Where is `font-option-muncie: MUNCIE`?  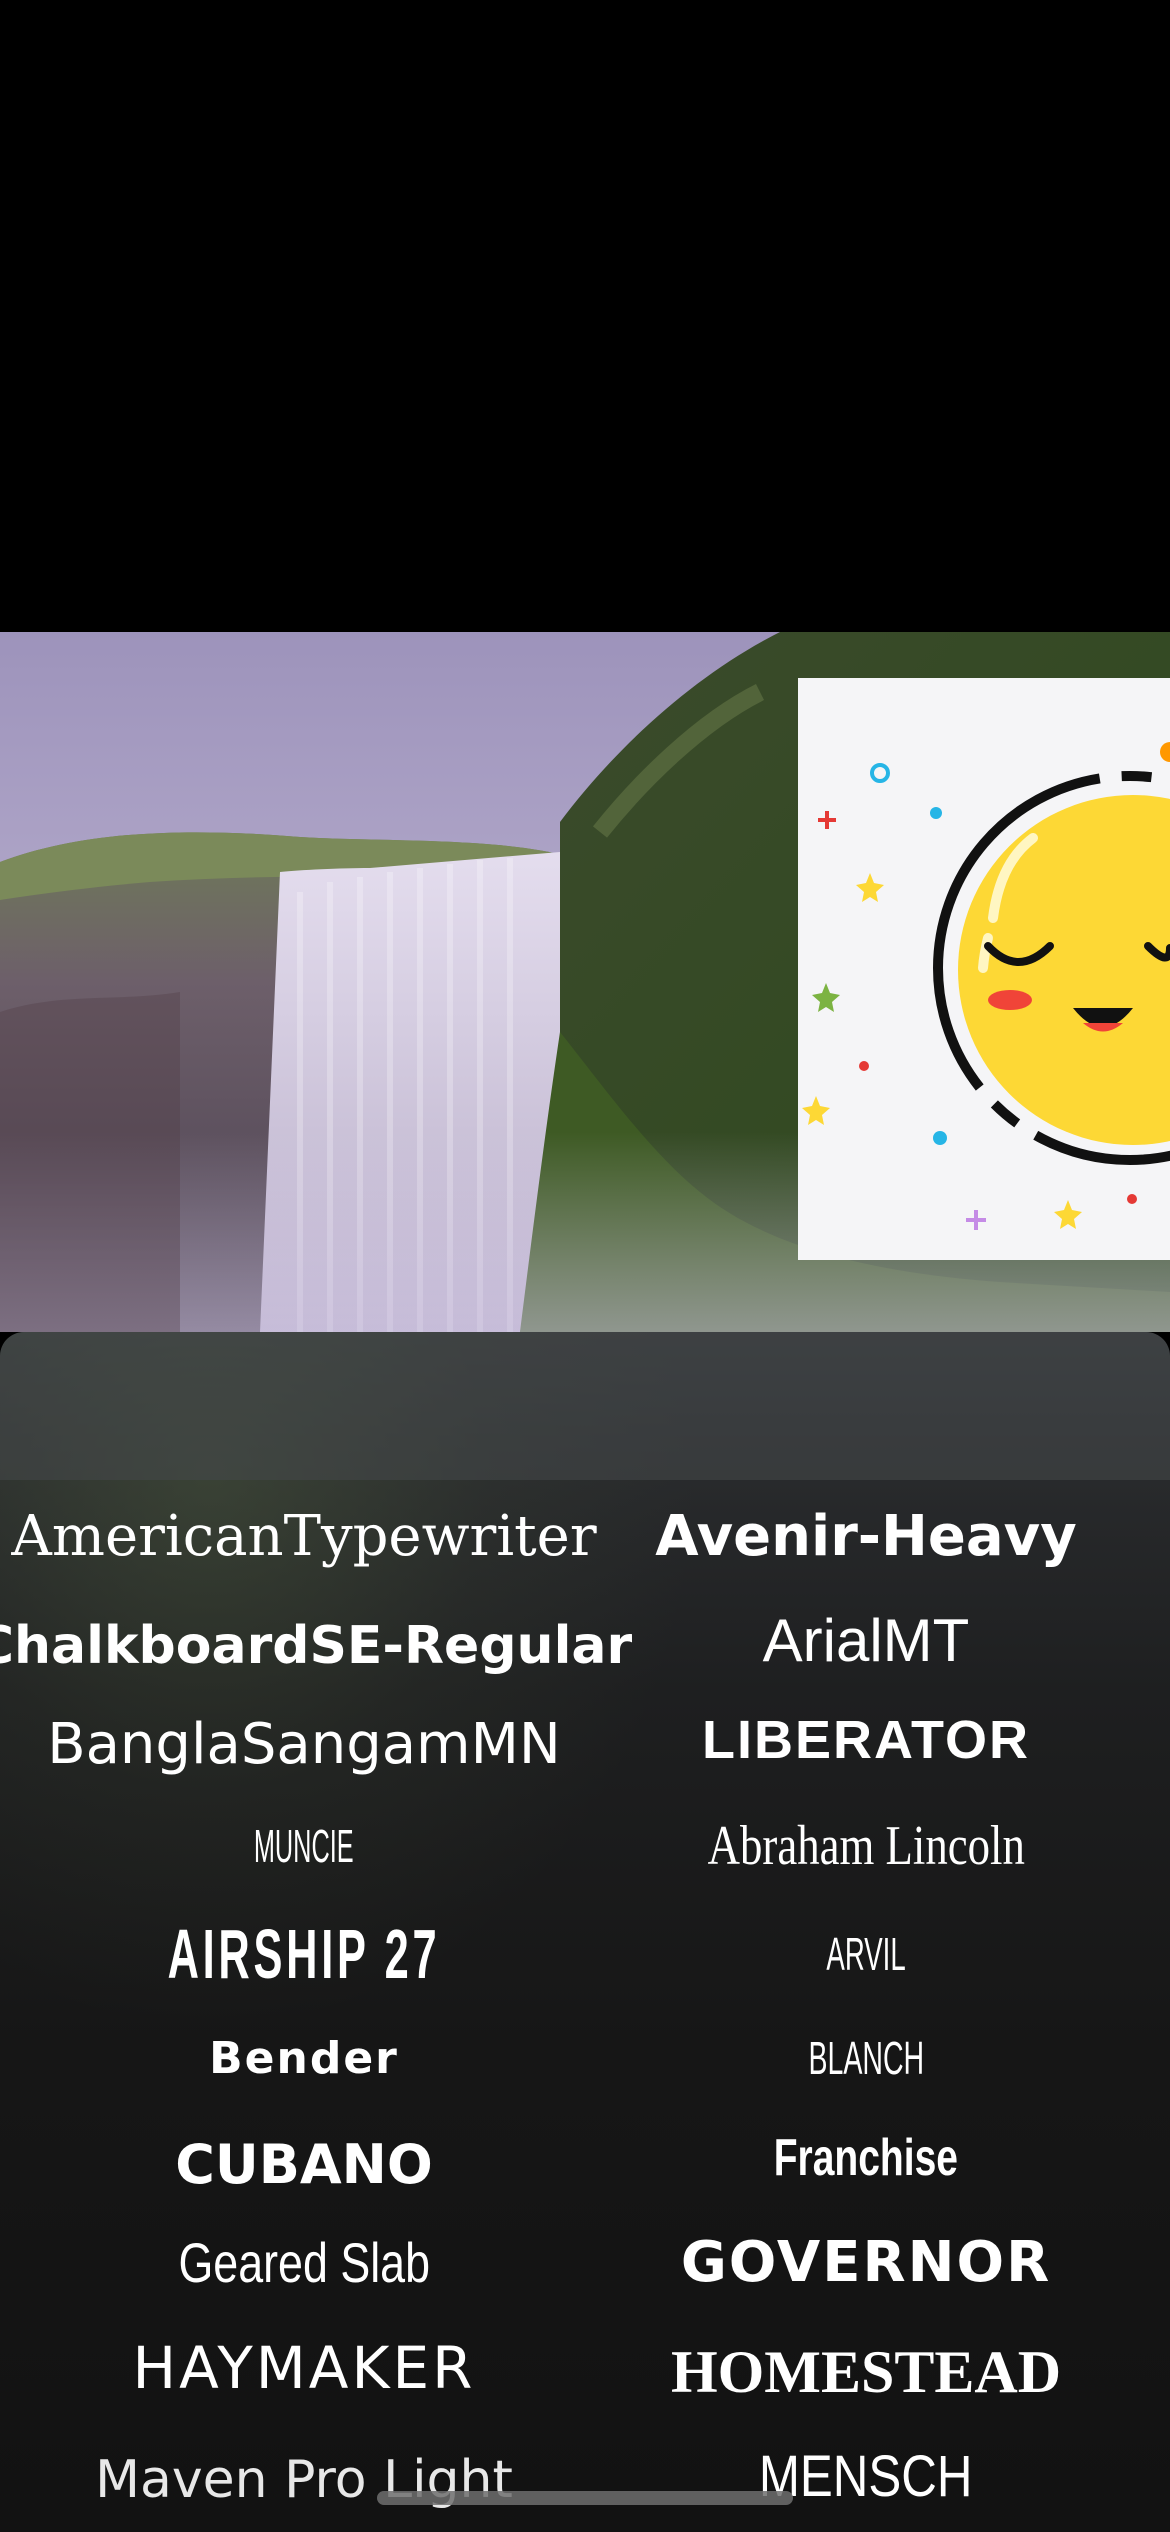
font-option-muncie: MUNCIE is located at coordinates (304, 1846).